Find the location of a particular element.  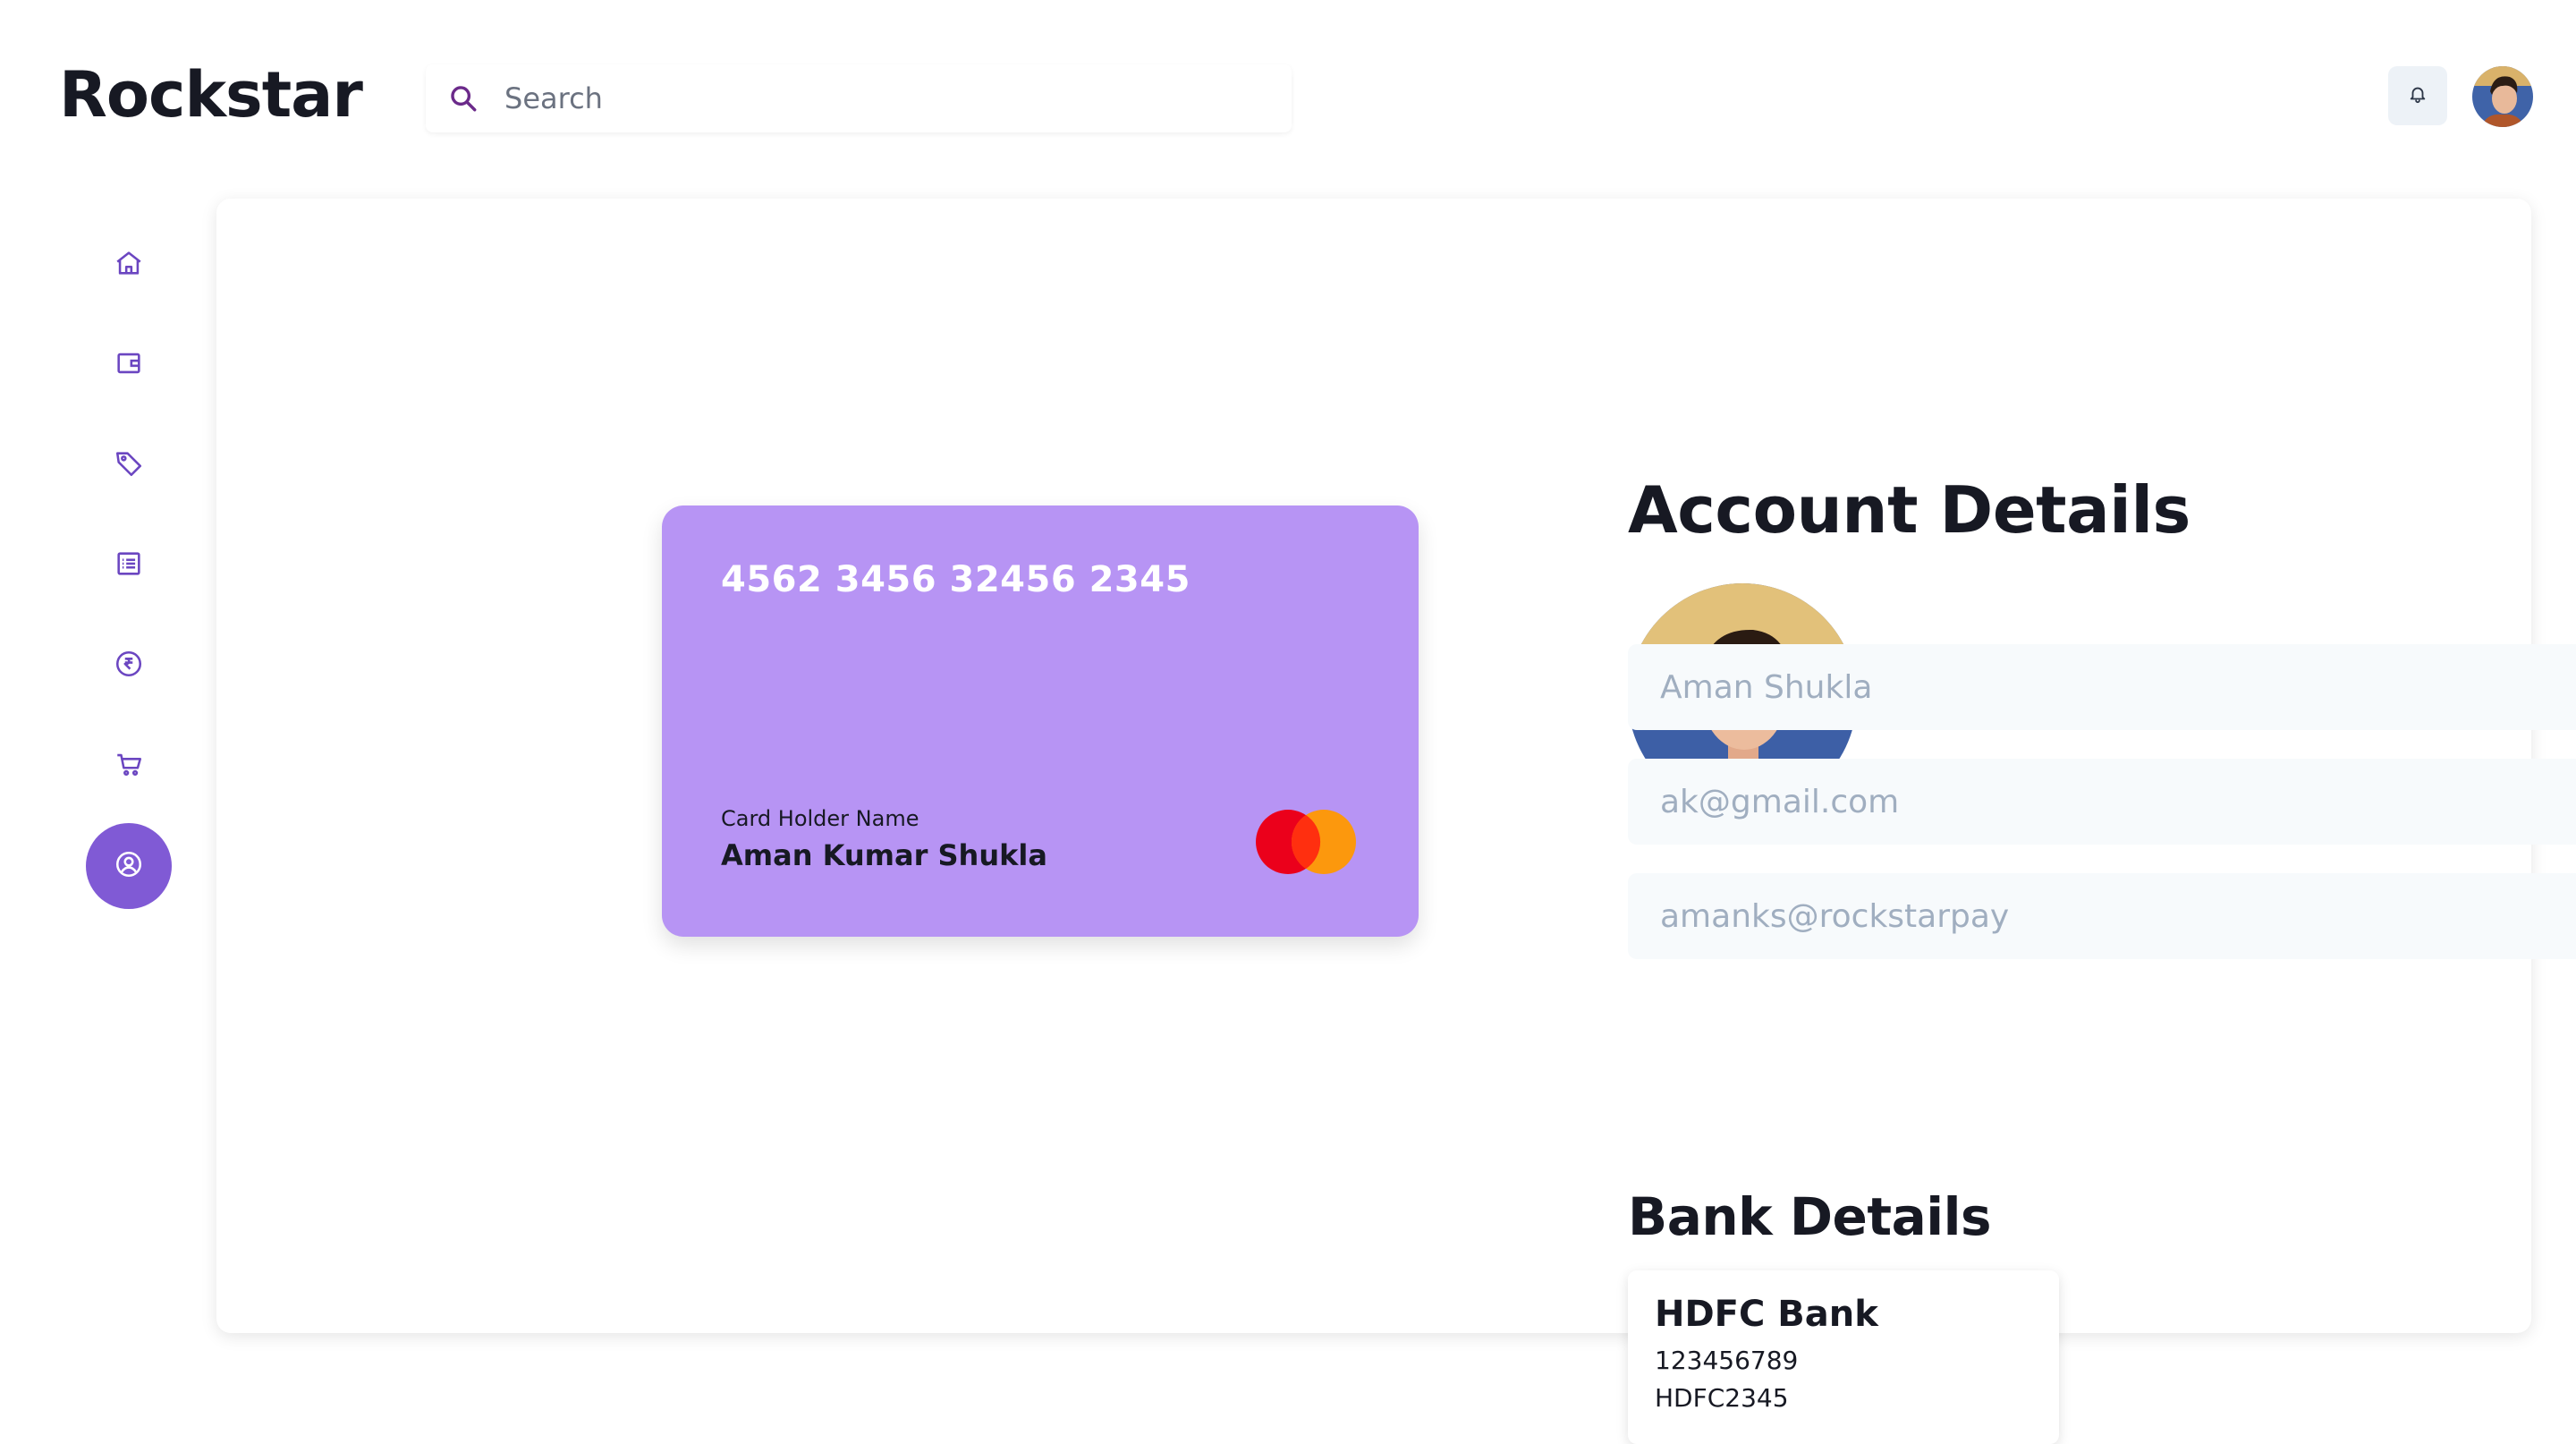

user-circle-icon is located at coordinates (129, 866).